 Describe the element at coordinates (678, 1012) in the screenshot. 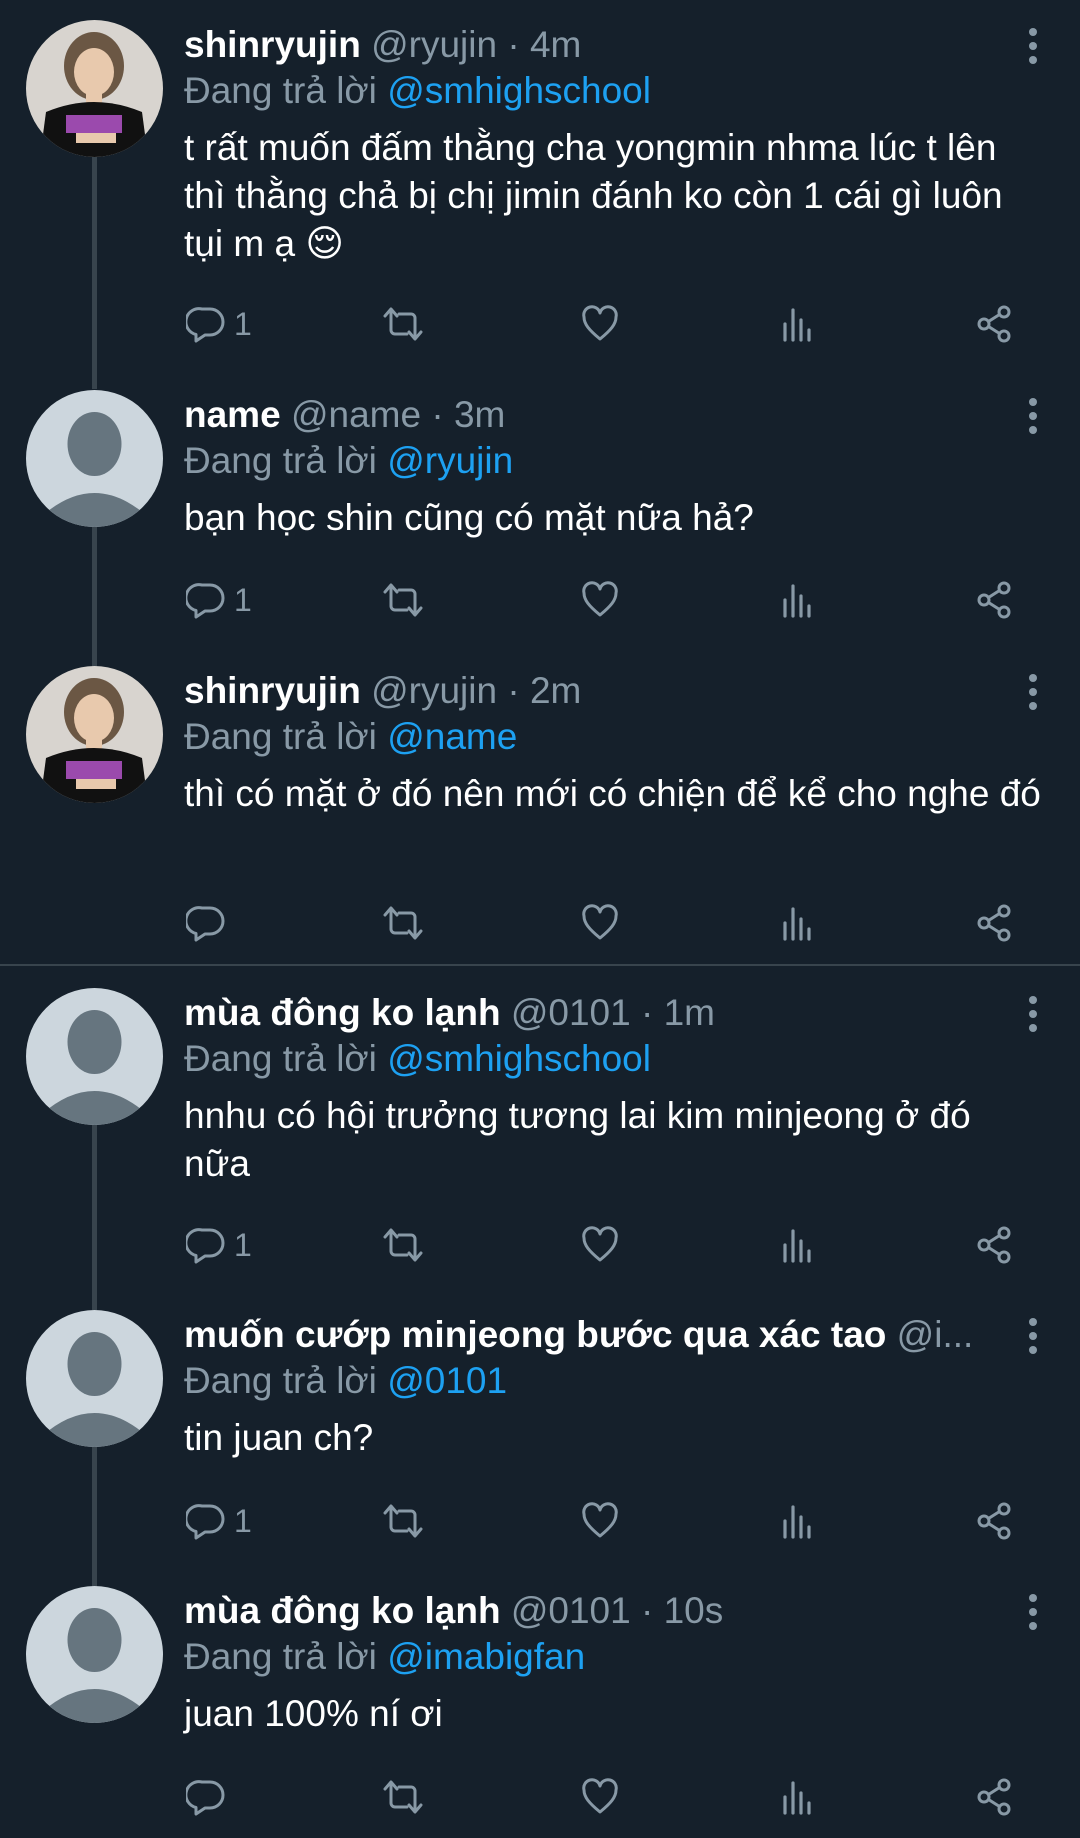

I see `timestamp: · 1m` at that location.